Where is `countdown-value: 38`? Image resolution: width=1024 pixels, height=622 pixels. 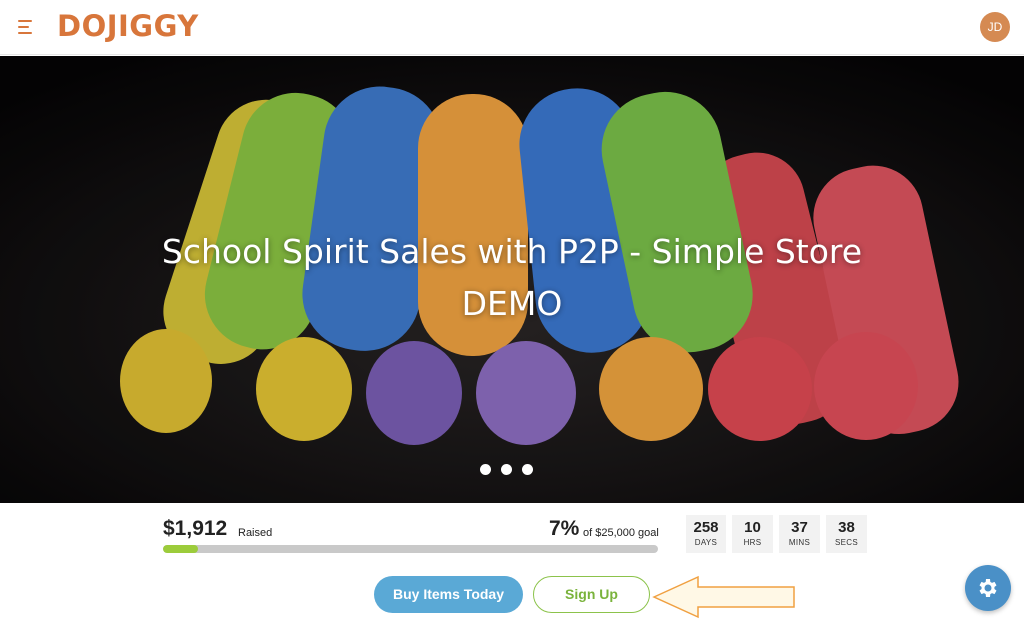
countdown-value: 38 is located at coordinates (846, 527).